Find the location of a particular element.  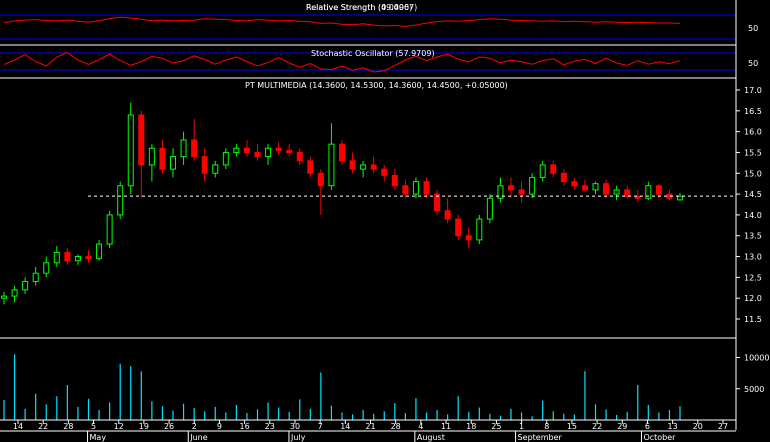

price-tick-label: 13.5 is located at coordinates (753, 236).